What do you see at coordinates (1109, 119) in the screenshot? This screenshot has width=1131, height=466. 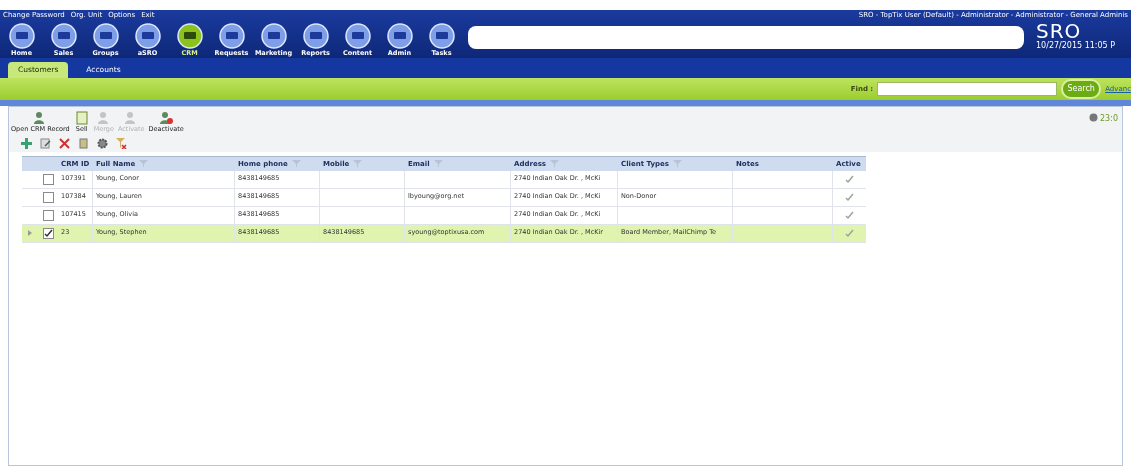 I see `time-note: 23:0` at bounding box center [1109, 119].